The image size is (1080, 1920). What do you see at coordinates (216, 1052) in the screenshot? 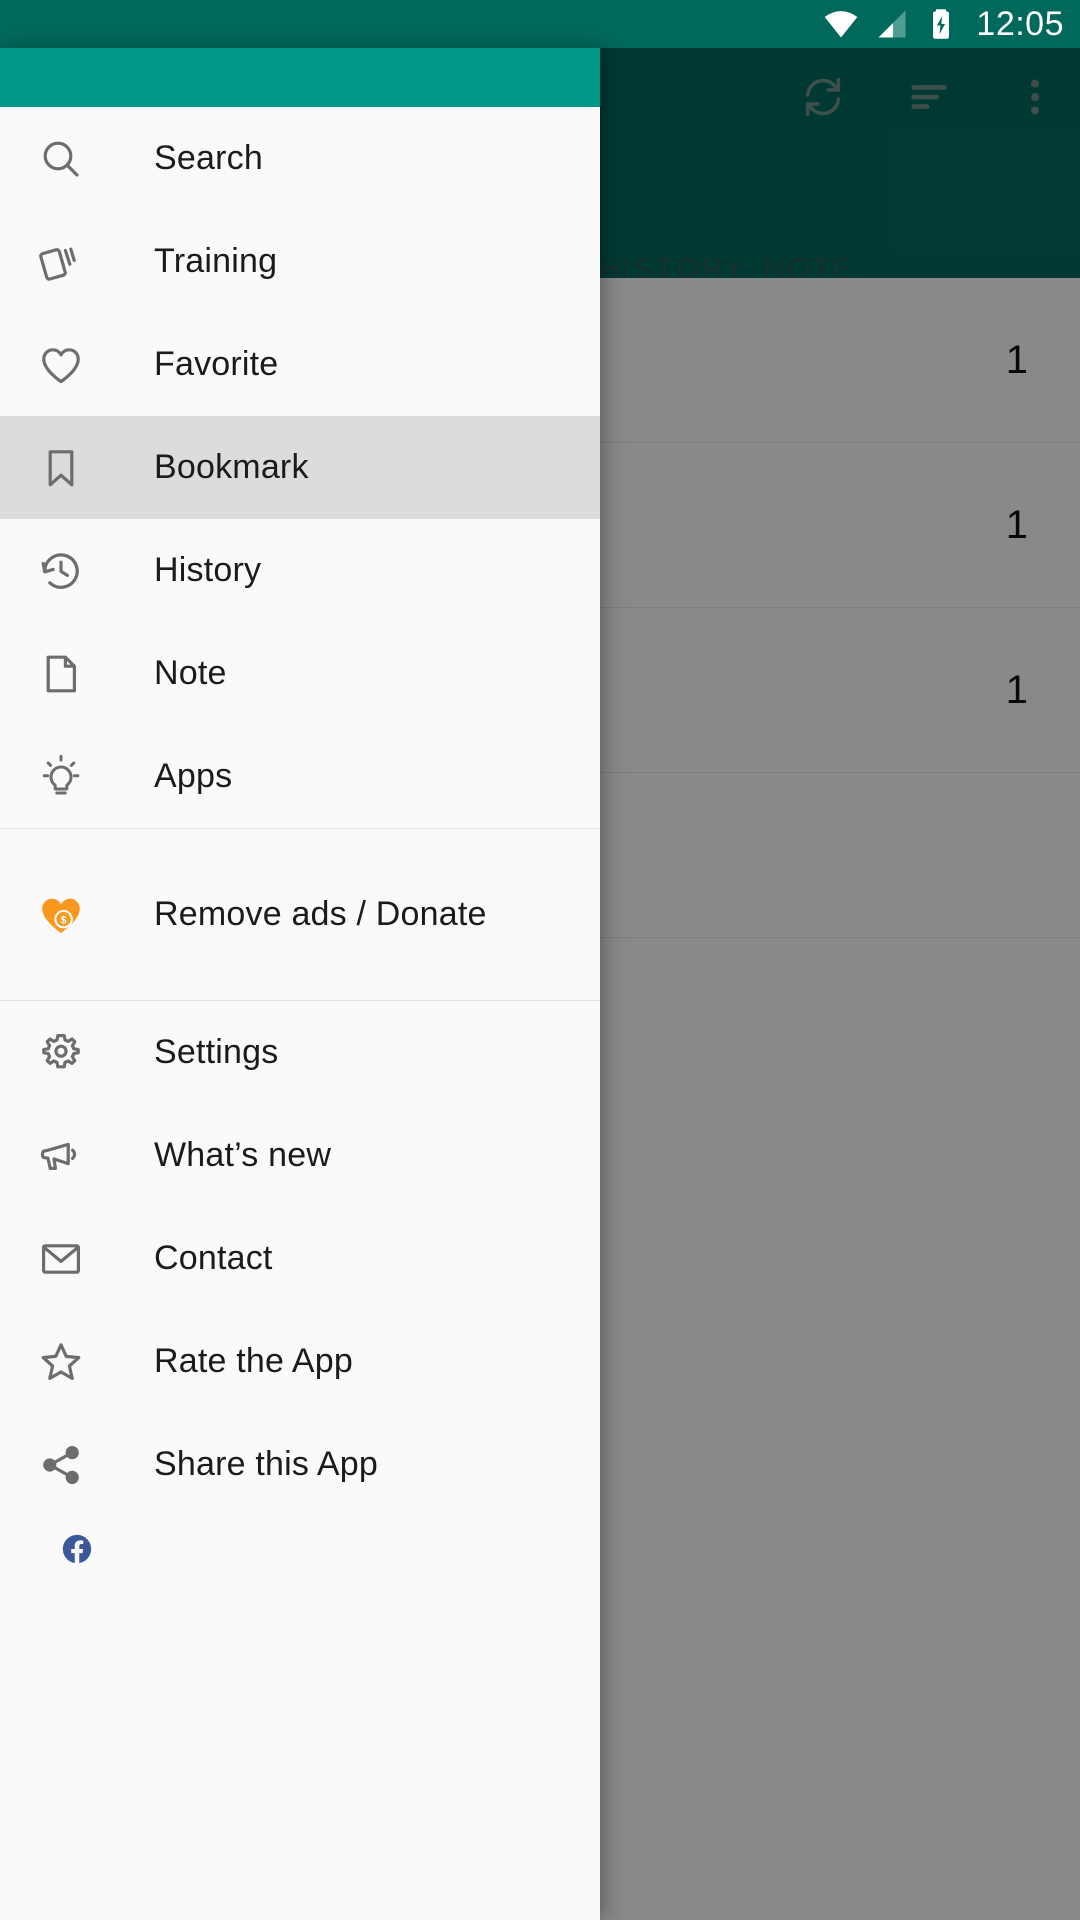
I see `sidebar-item-label: Settings` at bounding box center [216, 1052].